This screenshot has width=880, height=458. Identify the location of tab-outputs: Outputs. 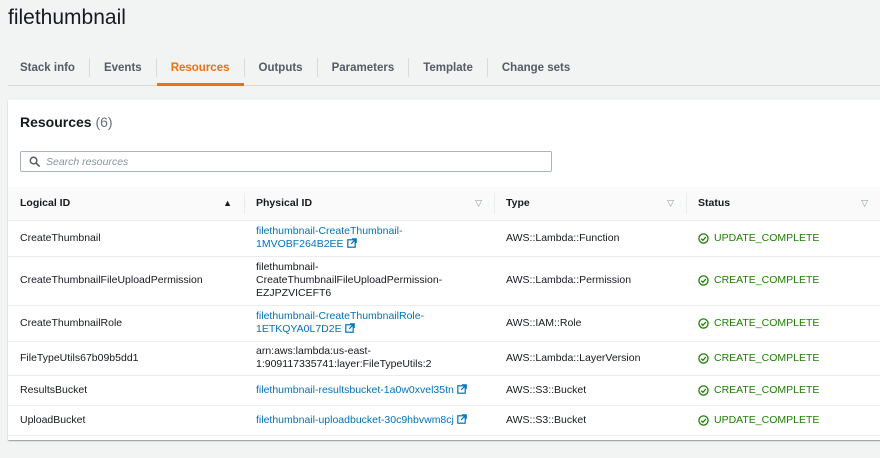
(281, 67).